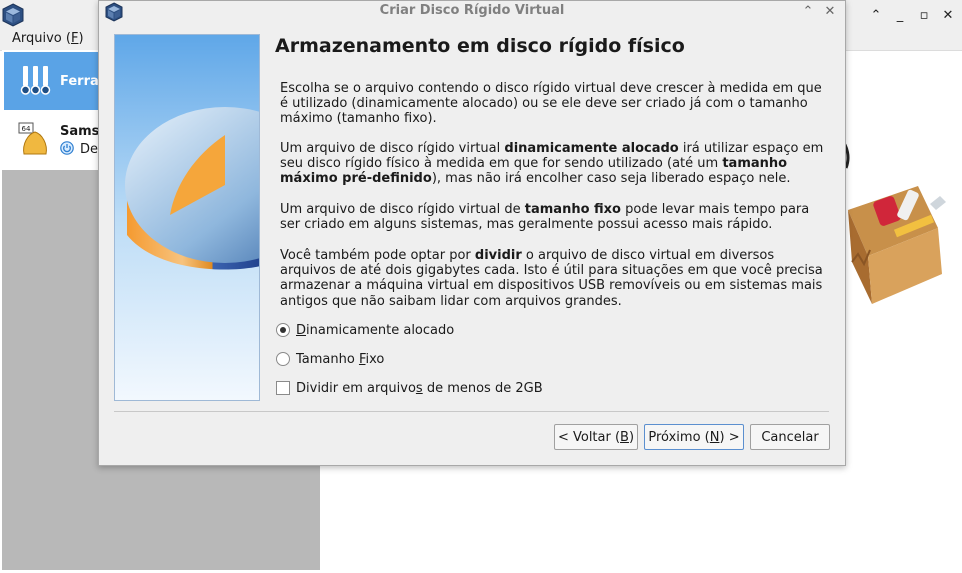 This screenshot has width=962, height=573. I want to click on main-collapse-icon: ⌃, so click(876, 15).